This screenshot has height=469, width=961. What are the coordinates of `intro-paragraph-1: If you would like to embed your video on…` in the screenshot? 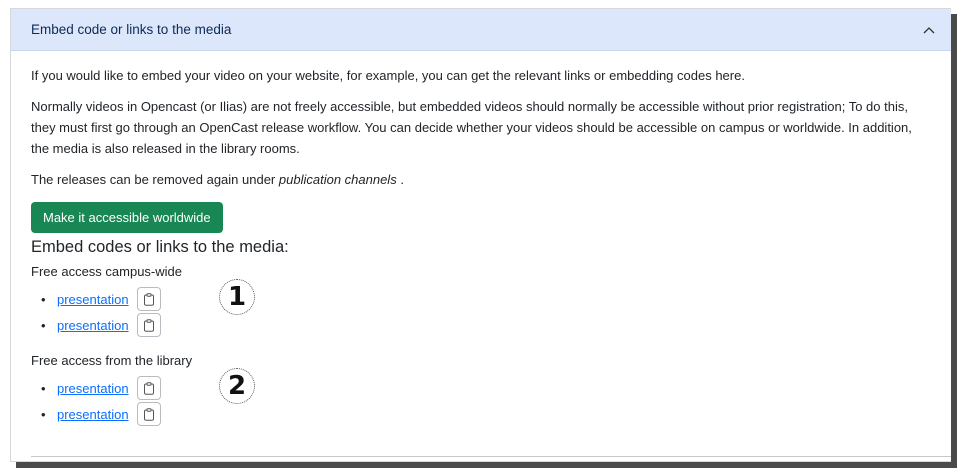 It's located at (388, 75).